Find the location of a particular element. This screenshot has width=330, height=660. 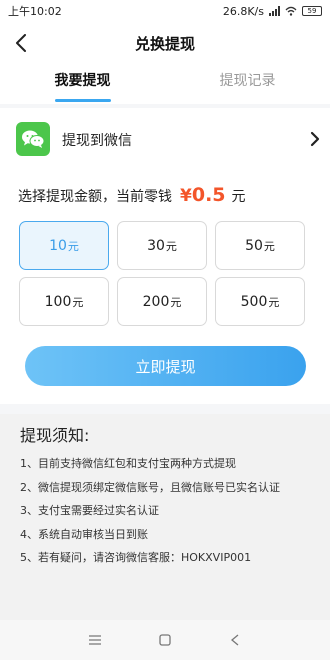

notice-title: 提现须知: is located at coordinates (55, 435).